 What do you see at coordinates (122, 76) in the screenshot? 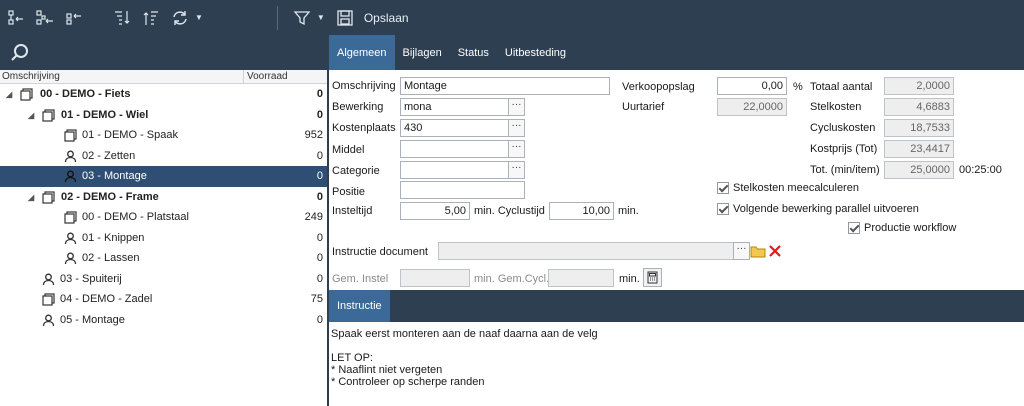
I see `column-omschrijving: Omschrijving` at bounding box center [122, 76].